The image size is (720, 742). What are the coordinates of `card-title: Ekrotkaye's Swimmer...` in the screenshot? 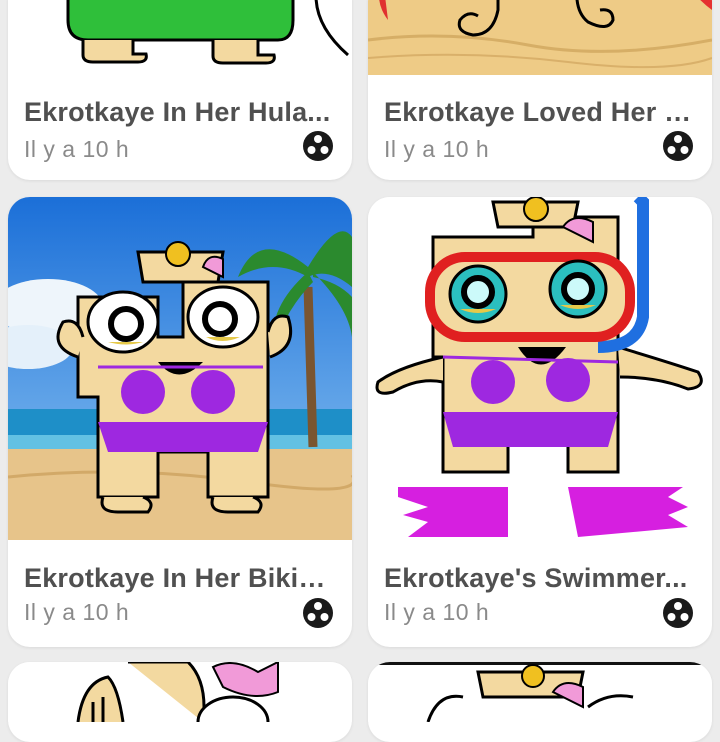 It's located at (540, 578).